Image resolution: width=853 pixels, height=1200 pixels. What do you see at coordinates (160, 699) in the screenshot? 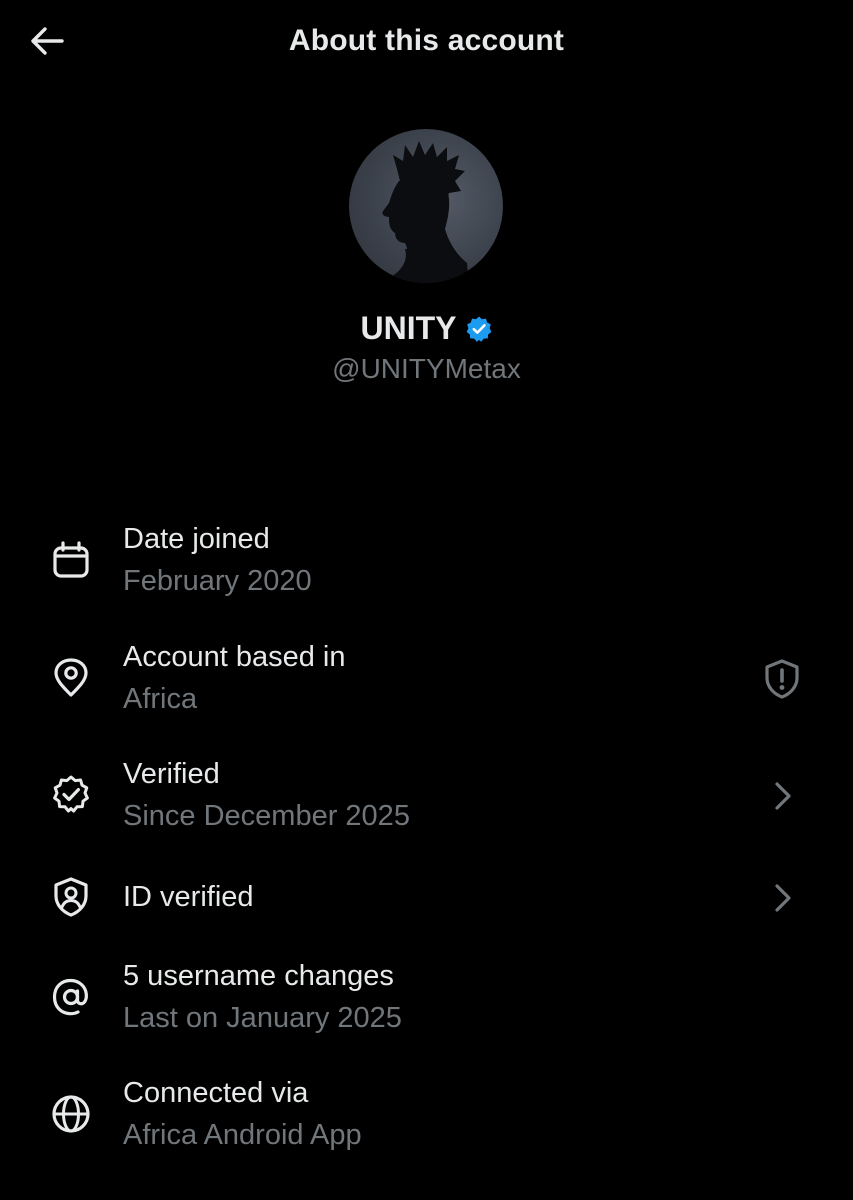
I see `row-subtitle: Africa` at bounding box center [160, 699].